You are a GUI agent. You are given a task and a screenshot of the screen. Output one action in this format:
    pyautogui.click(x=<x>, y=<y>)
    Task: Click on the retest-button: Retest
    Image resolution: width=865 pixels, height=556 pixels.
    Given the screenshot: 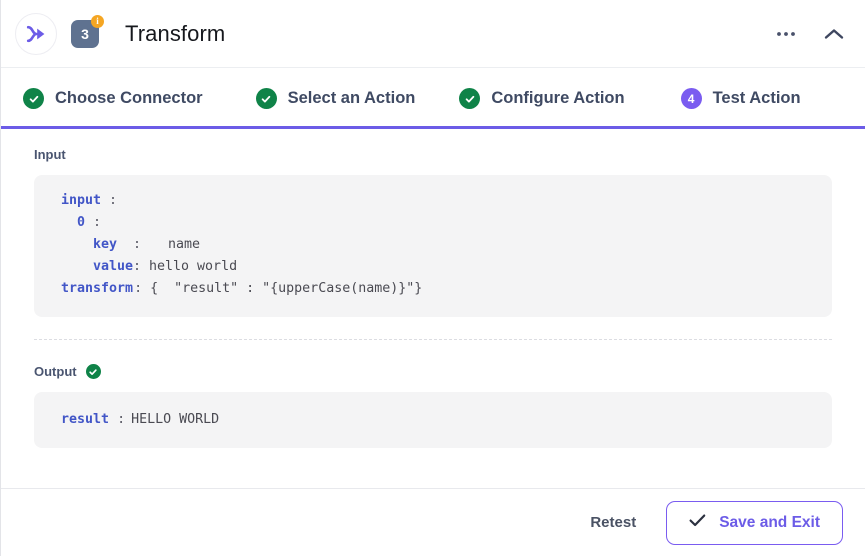 What is the action you would take?
    pyautogui.click(x=613, y=522)
    